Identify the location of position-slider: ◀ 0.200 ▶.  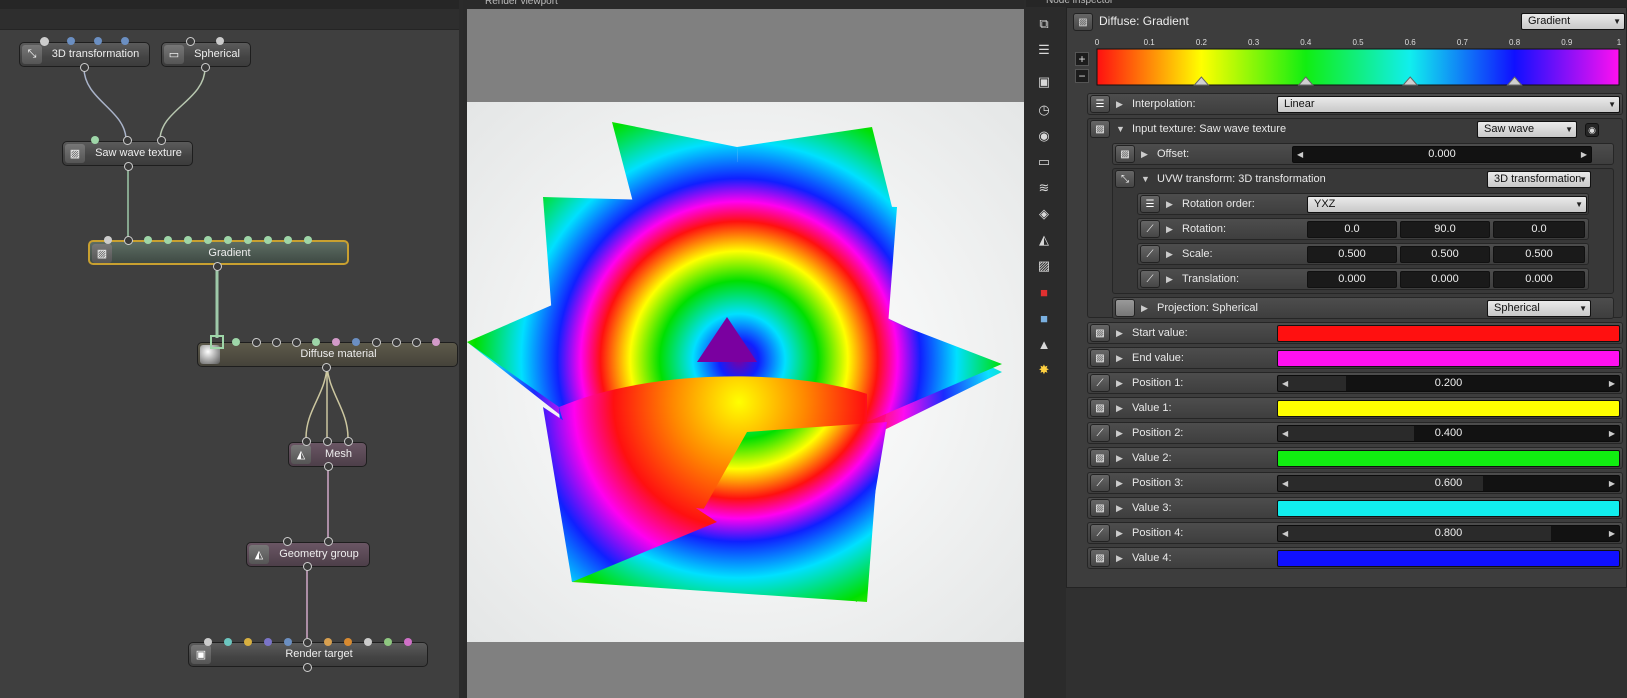
(1448, 383).